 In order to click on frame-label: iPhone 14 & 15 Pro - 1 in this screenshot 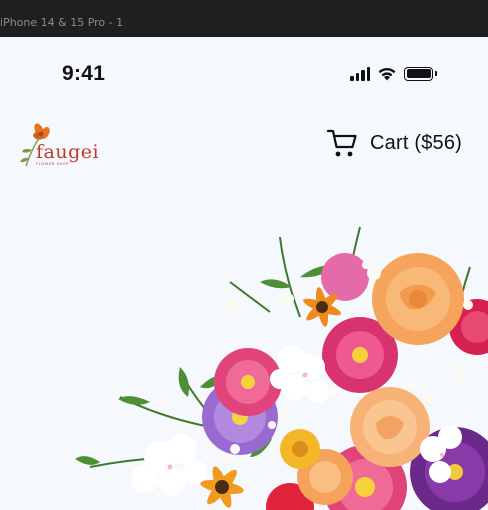, I will do `click(62, 22)`.